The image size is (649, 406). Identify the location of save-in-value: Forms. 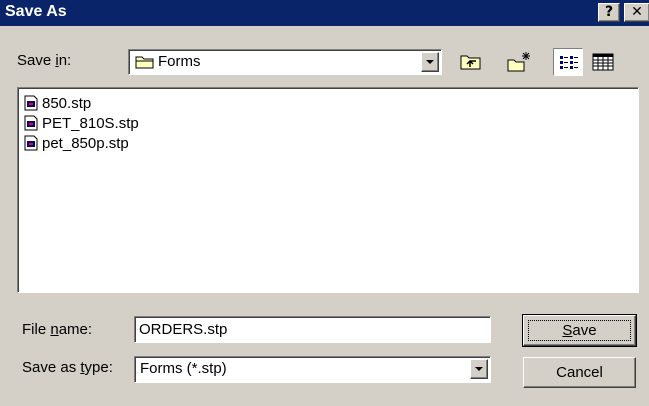
(179, 61).